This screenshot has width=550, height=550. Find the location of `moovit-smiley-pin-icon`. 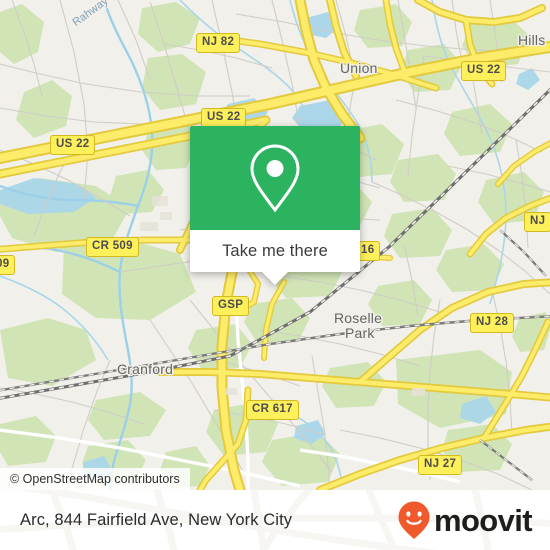

moovit-smiley-pin-icon is located at coordinates (414, 520).